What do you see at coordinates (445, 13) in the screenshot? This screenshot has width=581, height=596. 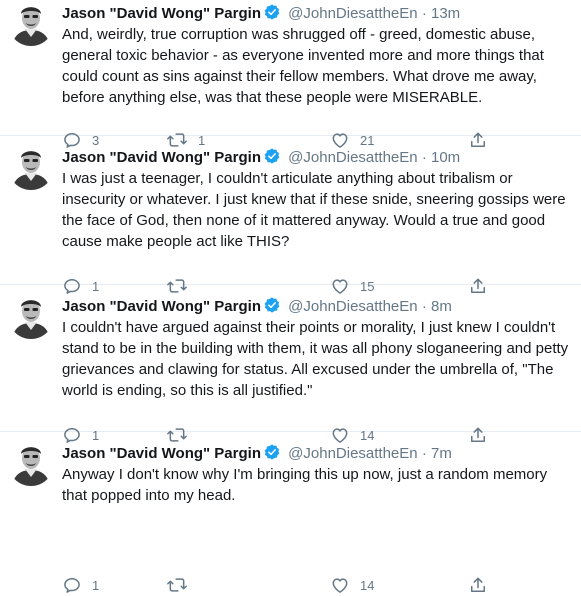 I see `tweet-timestamp: 13m` at bounding box center [445, 13].